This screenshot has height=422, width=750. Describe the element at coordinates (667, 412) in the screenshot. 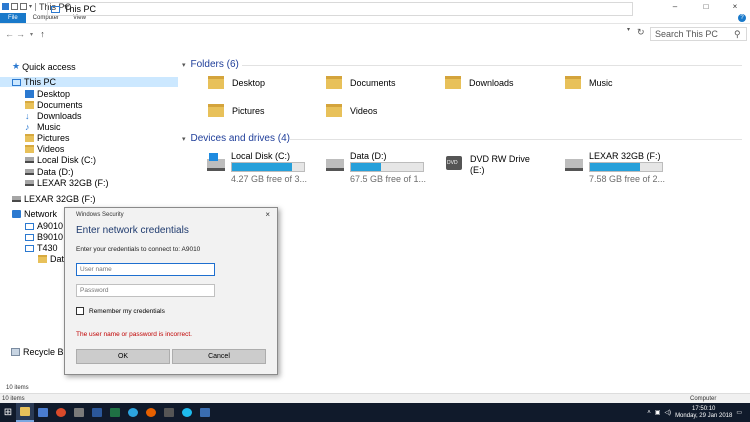

I see `volume-icon: ◁)` at that location.